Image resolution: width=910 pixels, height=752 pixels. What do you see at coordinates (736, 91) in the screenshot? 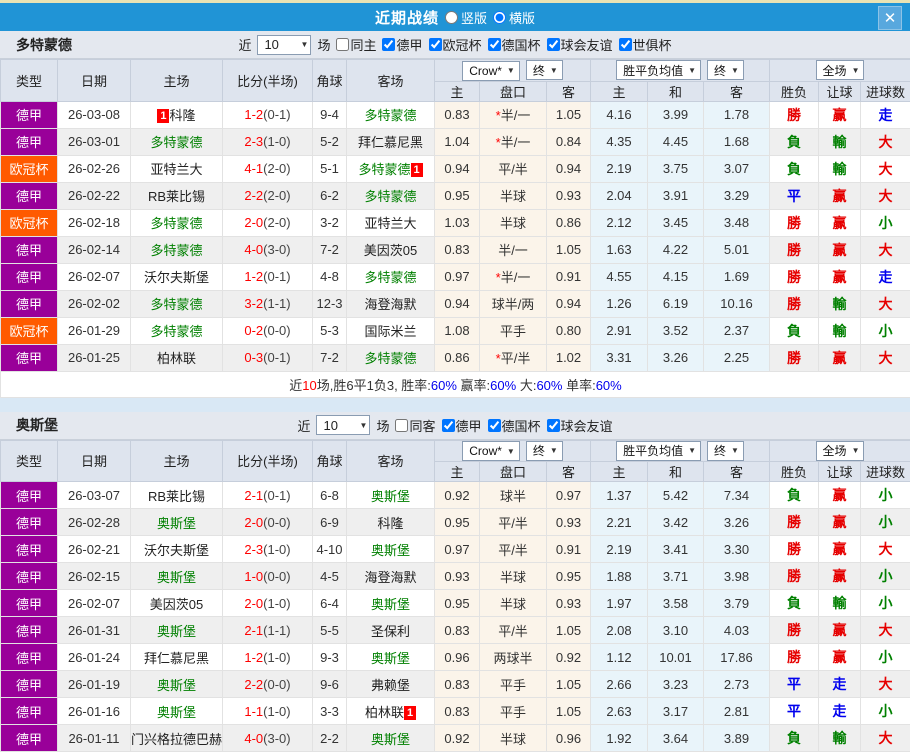
I see `sub-column-header: 客` at bounding box center [736, 91].